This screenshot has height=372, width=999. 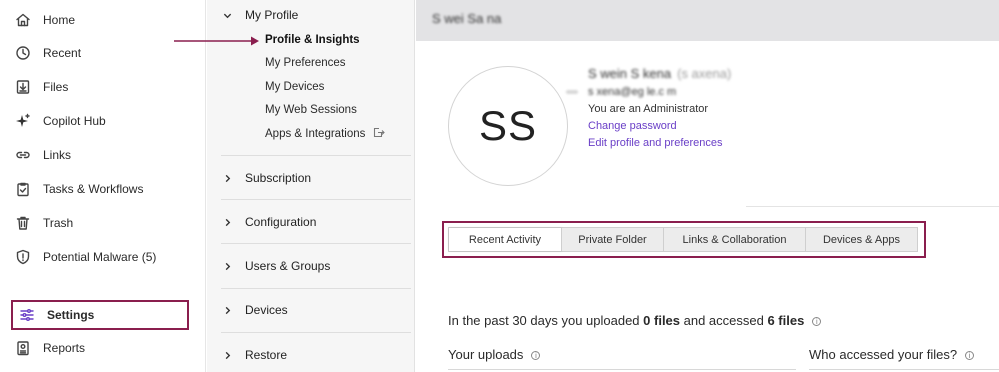 I want to click on tab-recent-activity: Recent Activity, so click(x=505, y=239).